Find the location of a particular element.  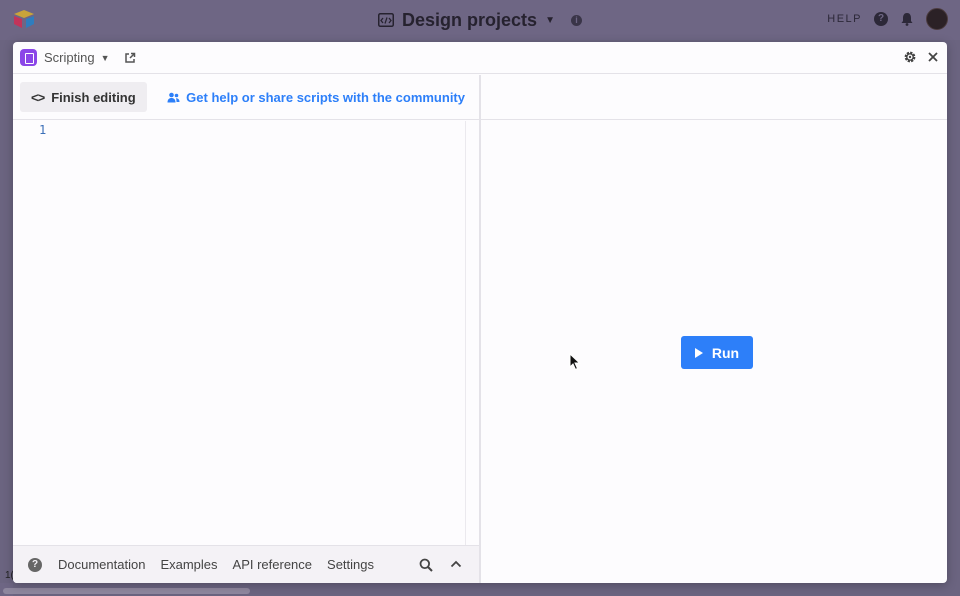

chevron-up-icon is located at coordinates (456, 564).